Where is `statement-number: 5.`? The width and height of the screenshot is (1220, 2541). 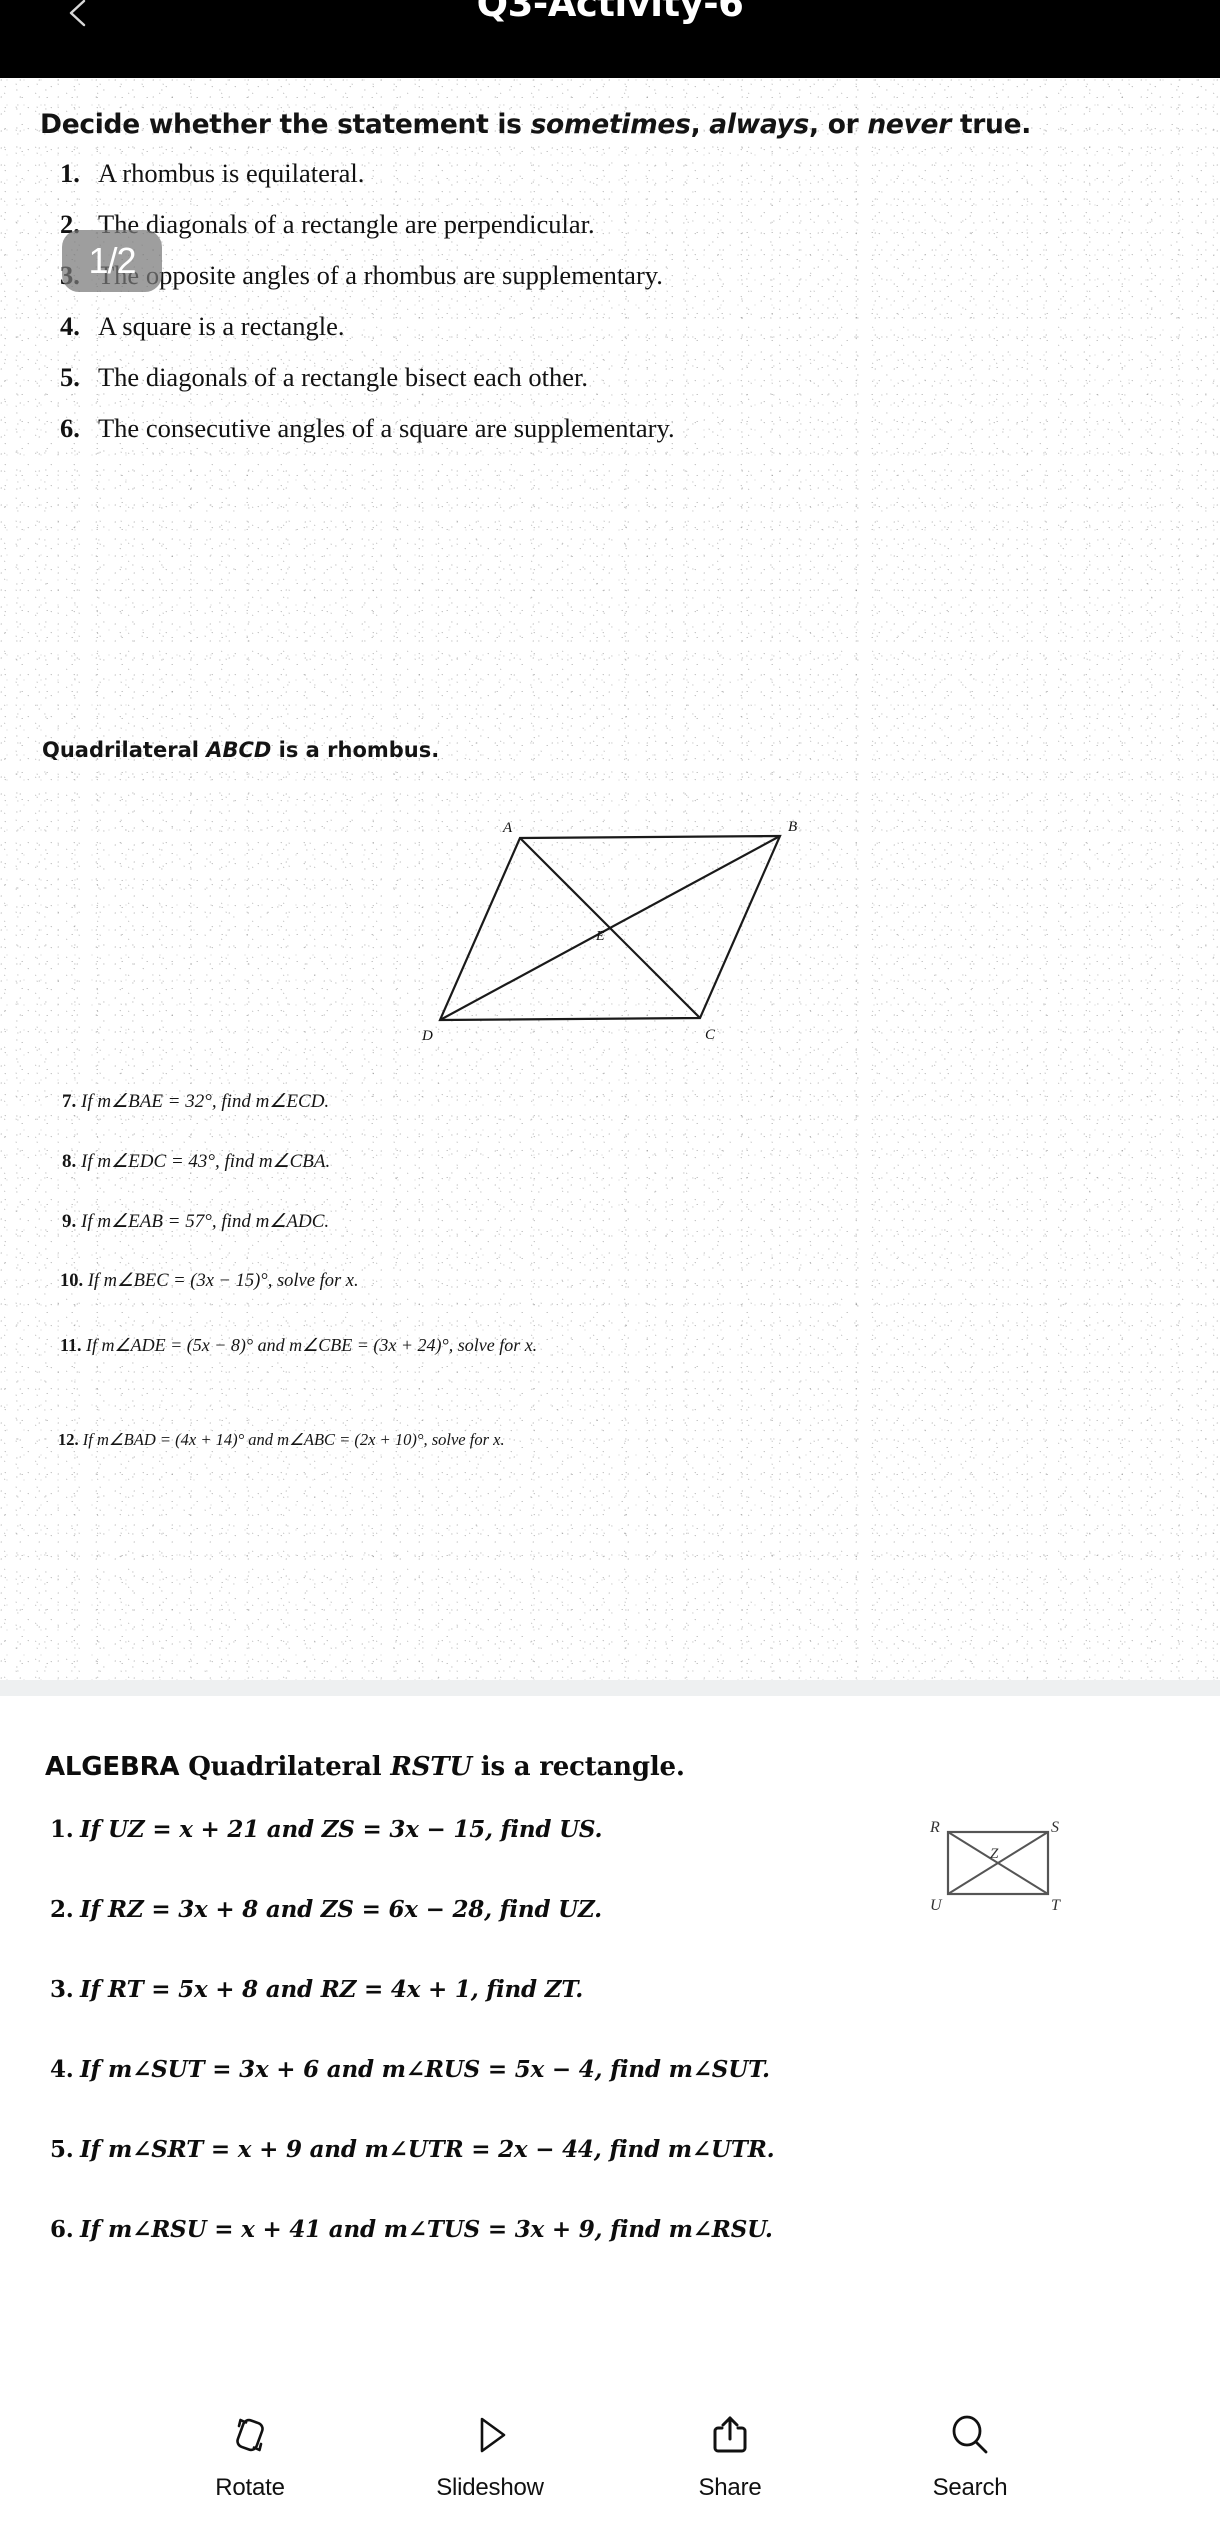 statement-number: 5. is located at coordinates (70, 377).